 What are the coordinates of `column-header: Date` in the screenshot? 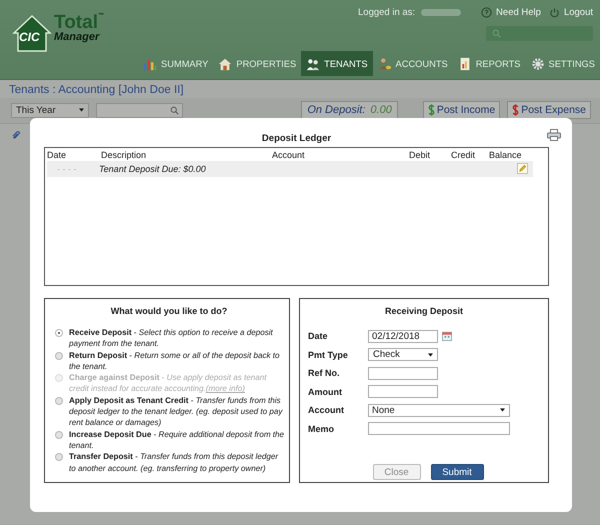 It's located at (57, 155).